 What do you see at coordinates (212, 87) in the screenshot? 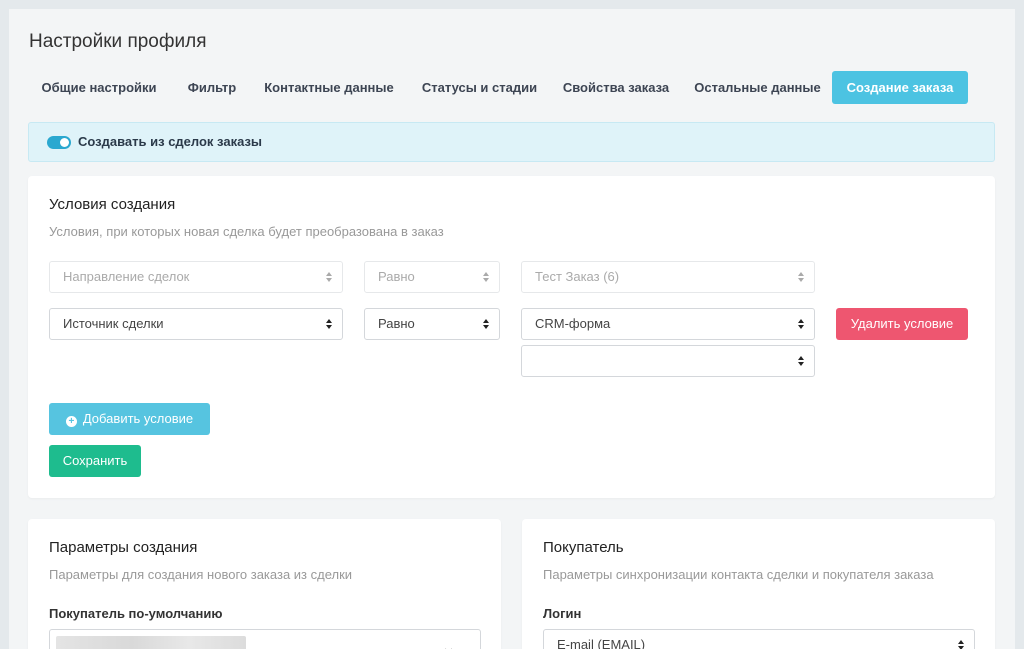
I see `tab-filter: Фильтр` at bounding box center [212, 87].